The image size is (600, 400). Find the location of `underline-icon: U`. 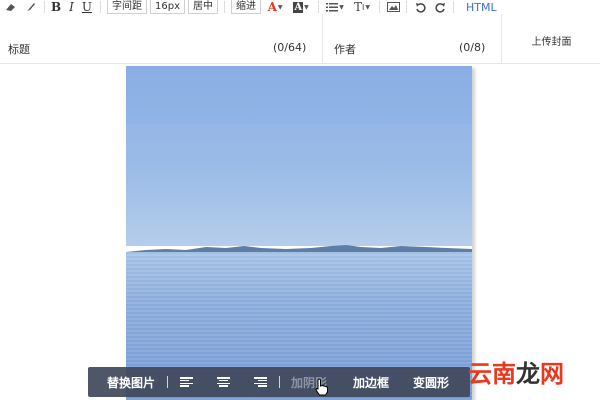

underline-icon: U is located at coordinates (87, 7).